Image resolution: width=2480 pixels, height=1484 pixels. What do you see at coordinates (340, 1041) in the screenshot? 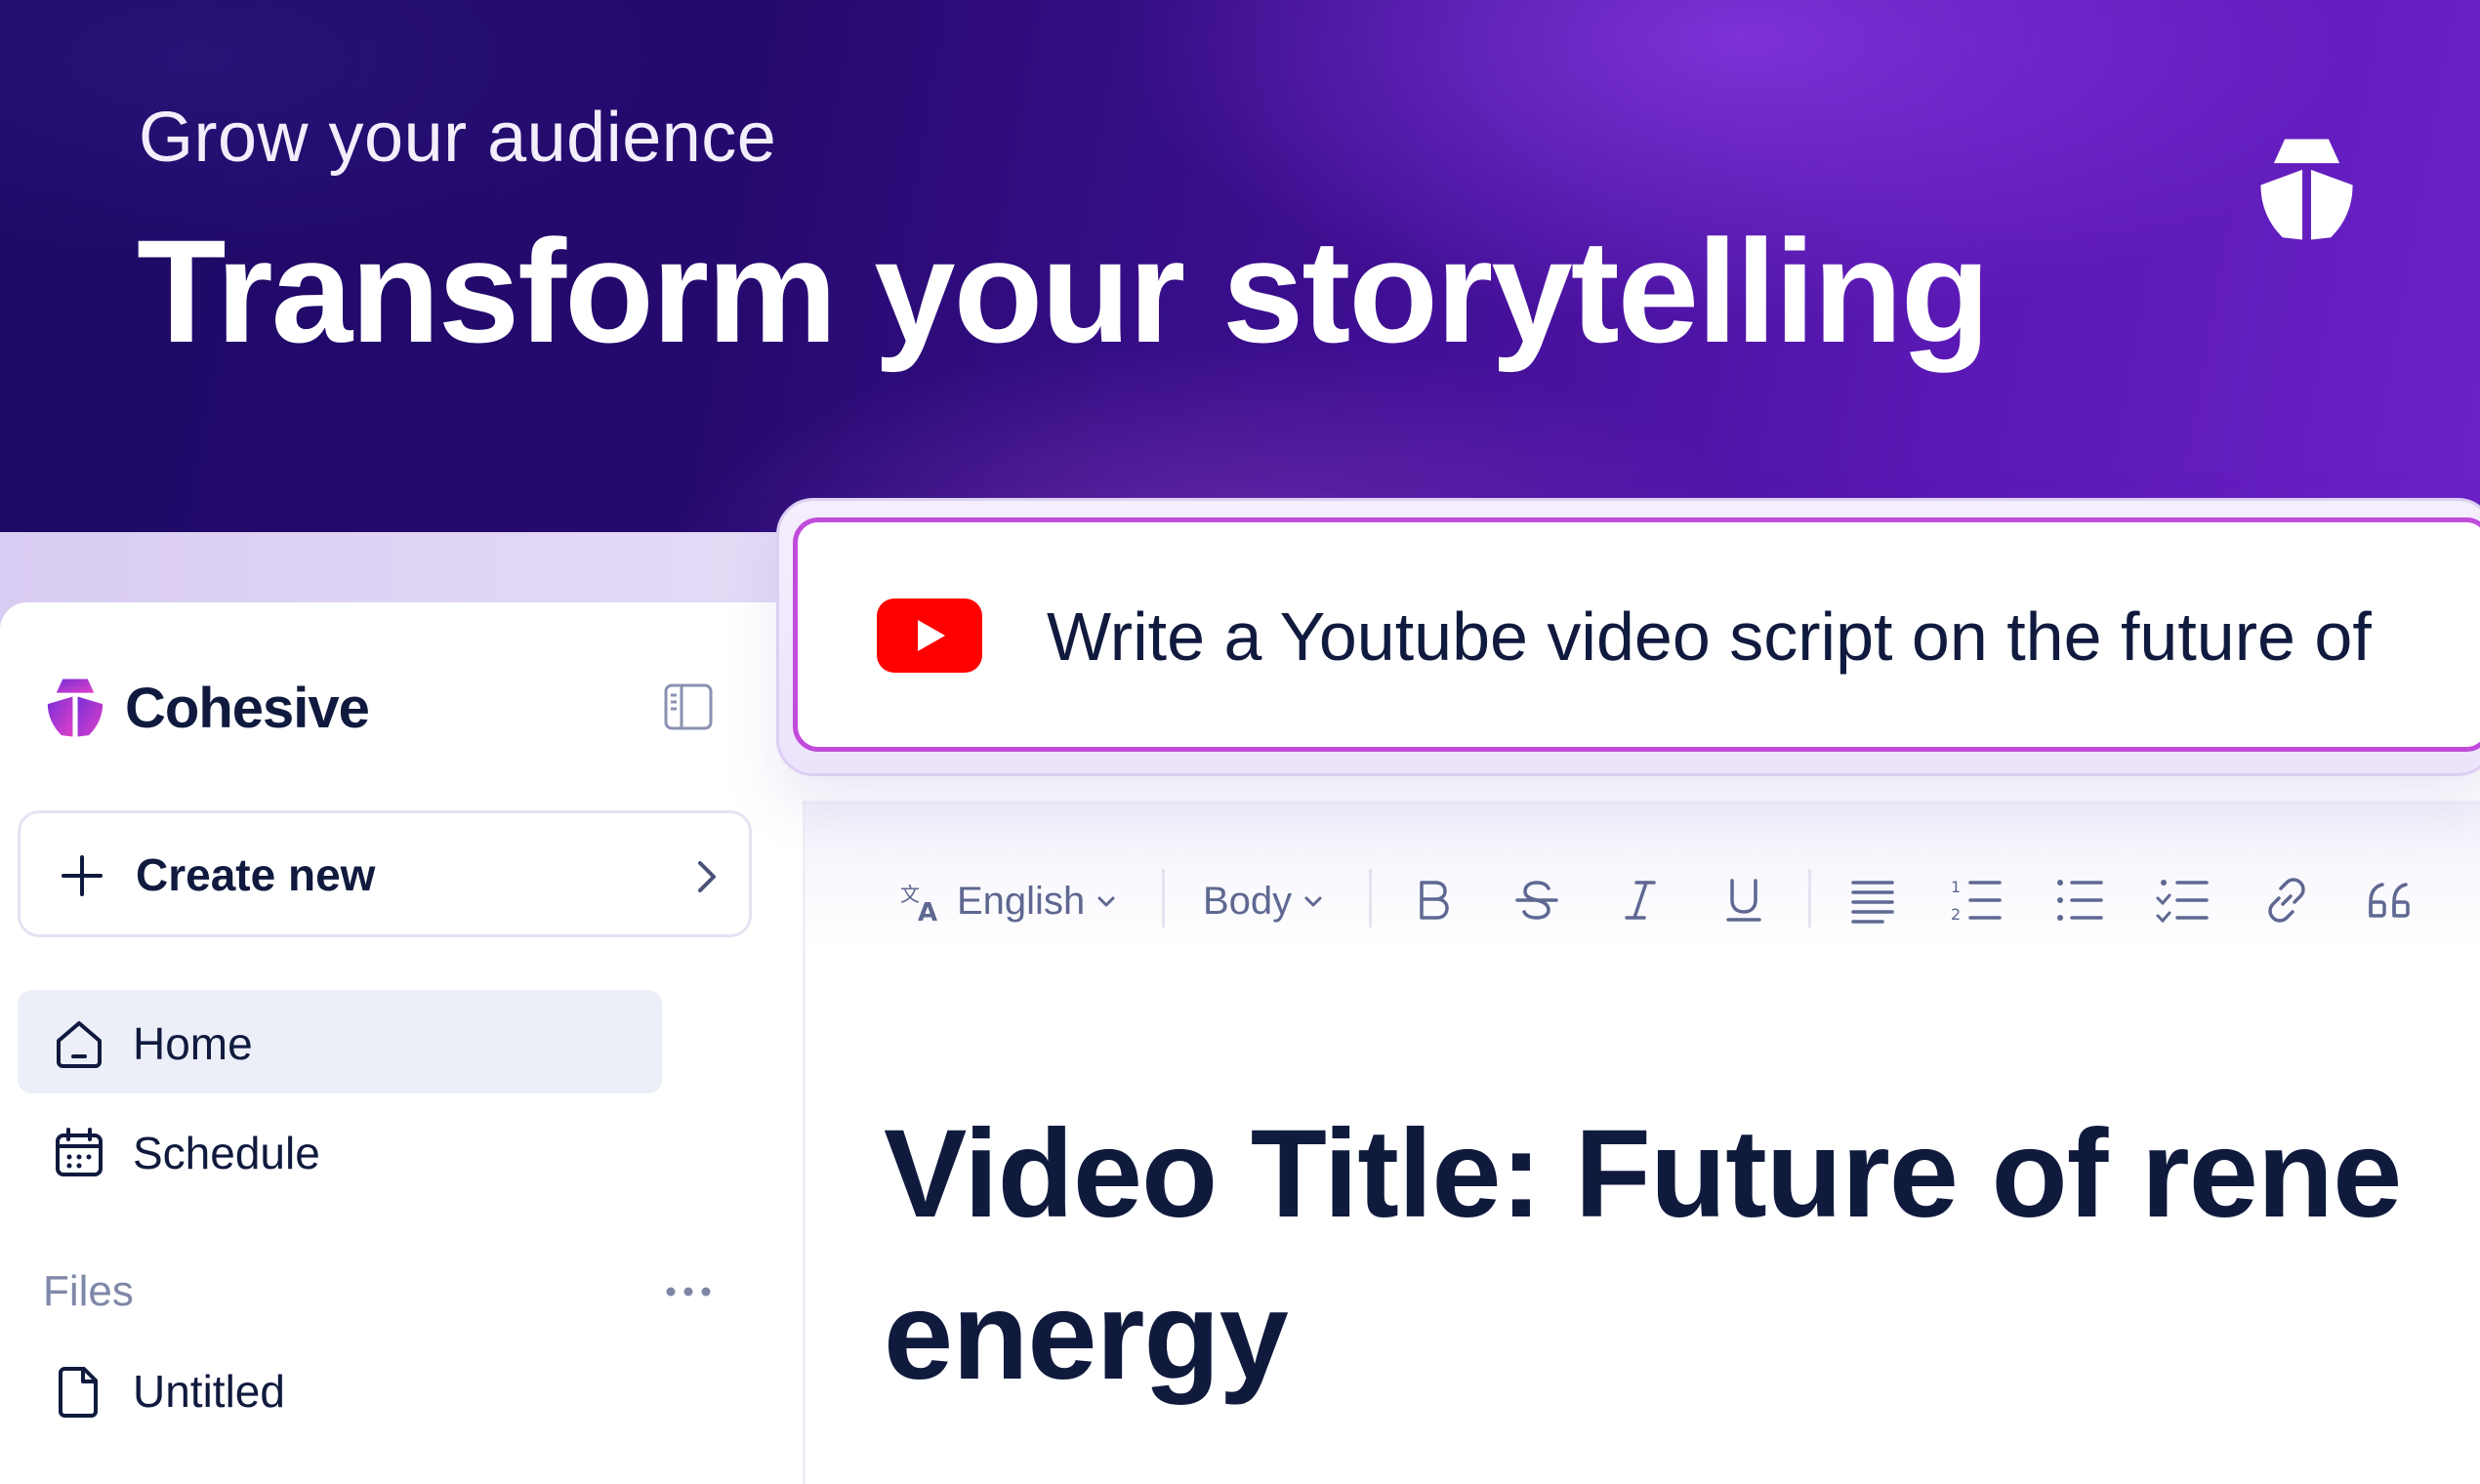
I see `sidebar-item-home: Home` at bounding box center [340, 1041].